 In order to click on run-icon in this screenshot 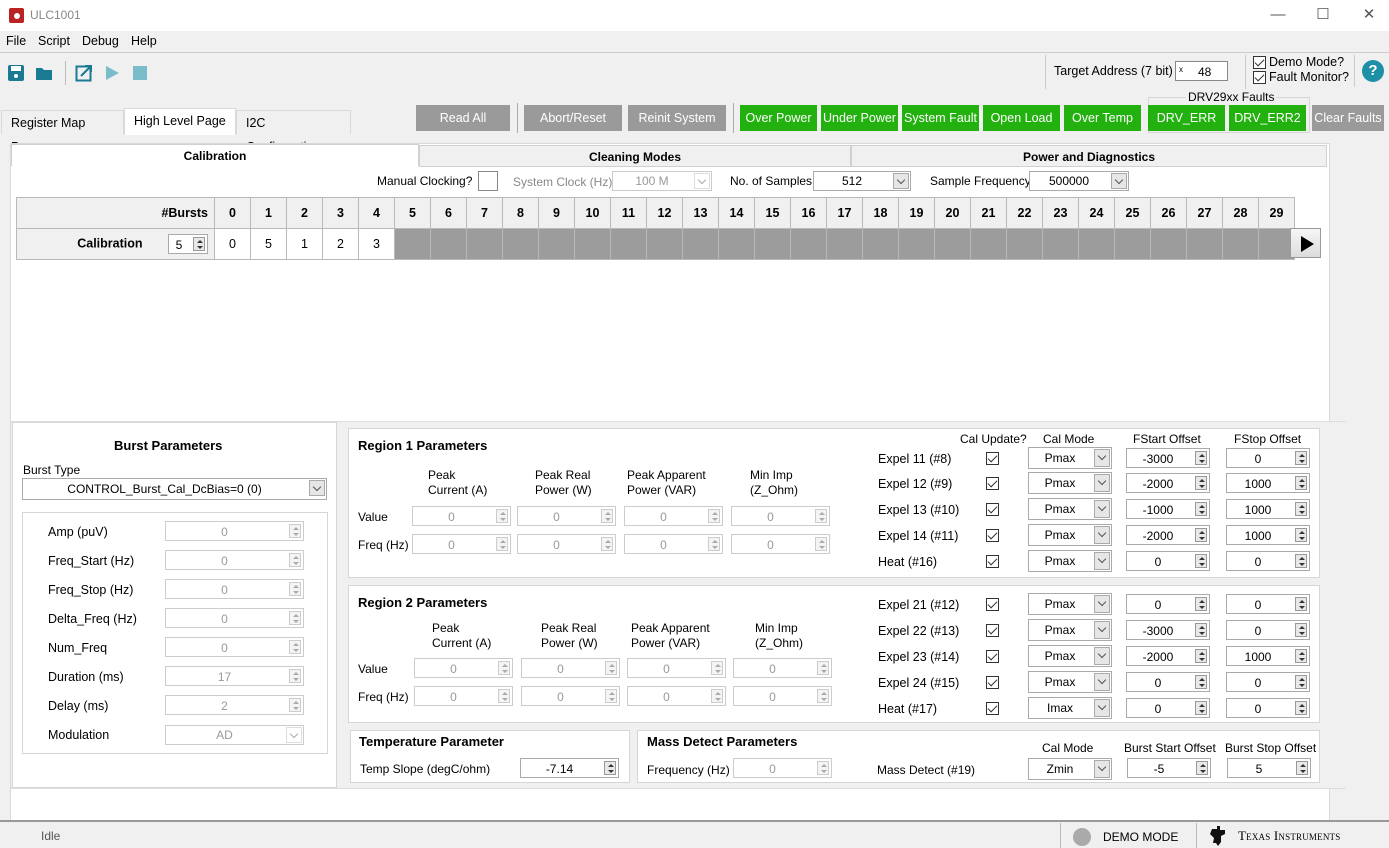, I will do `click(112, 73)`.